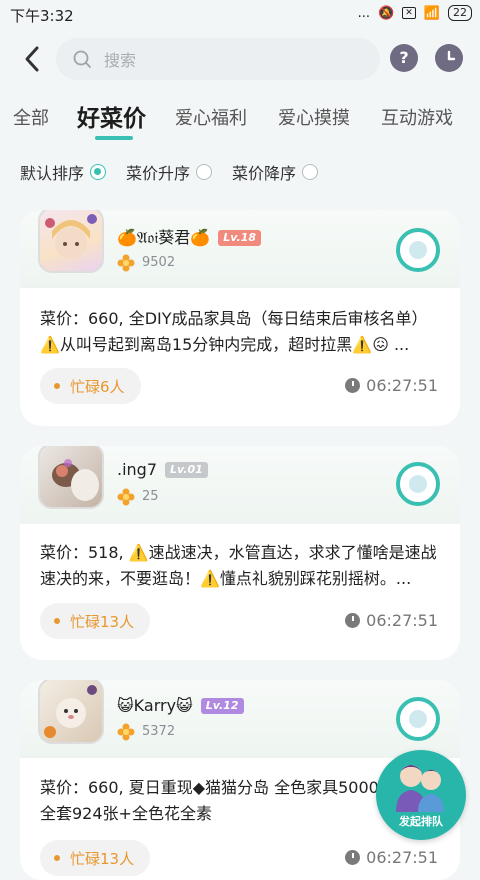  I want to click on username: 🍊𝔄𝔬𝔦葵君🍊, so click(164, 237).